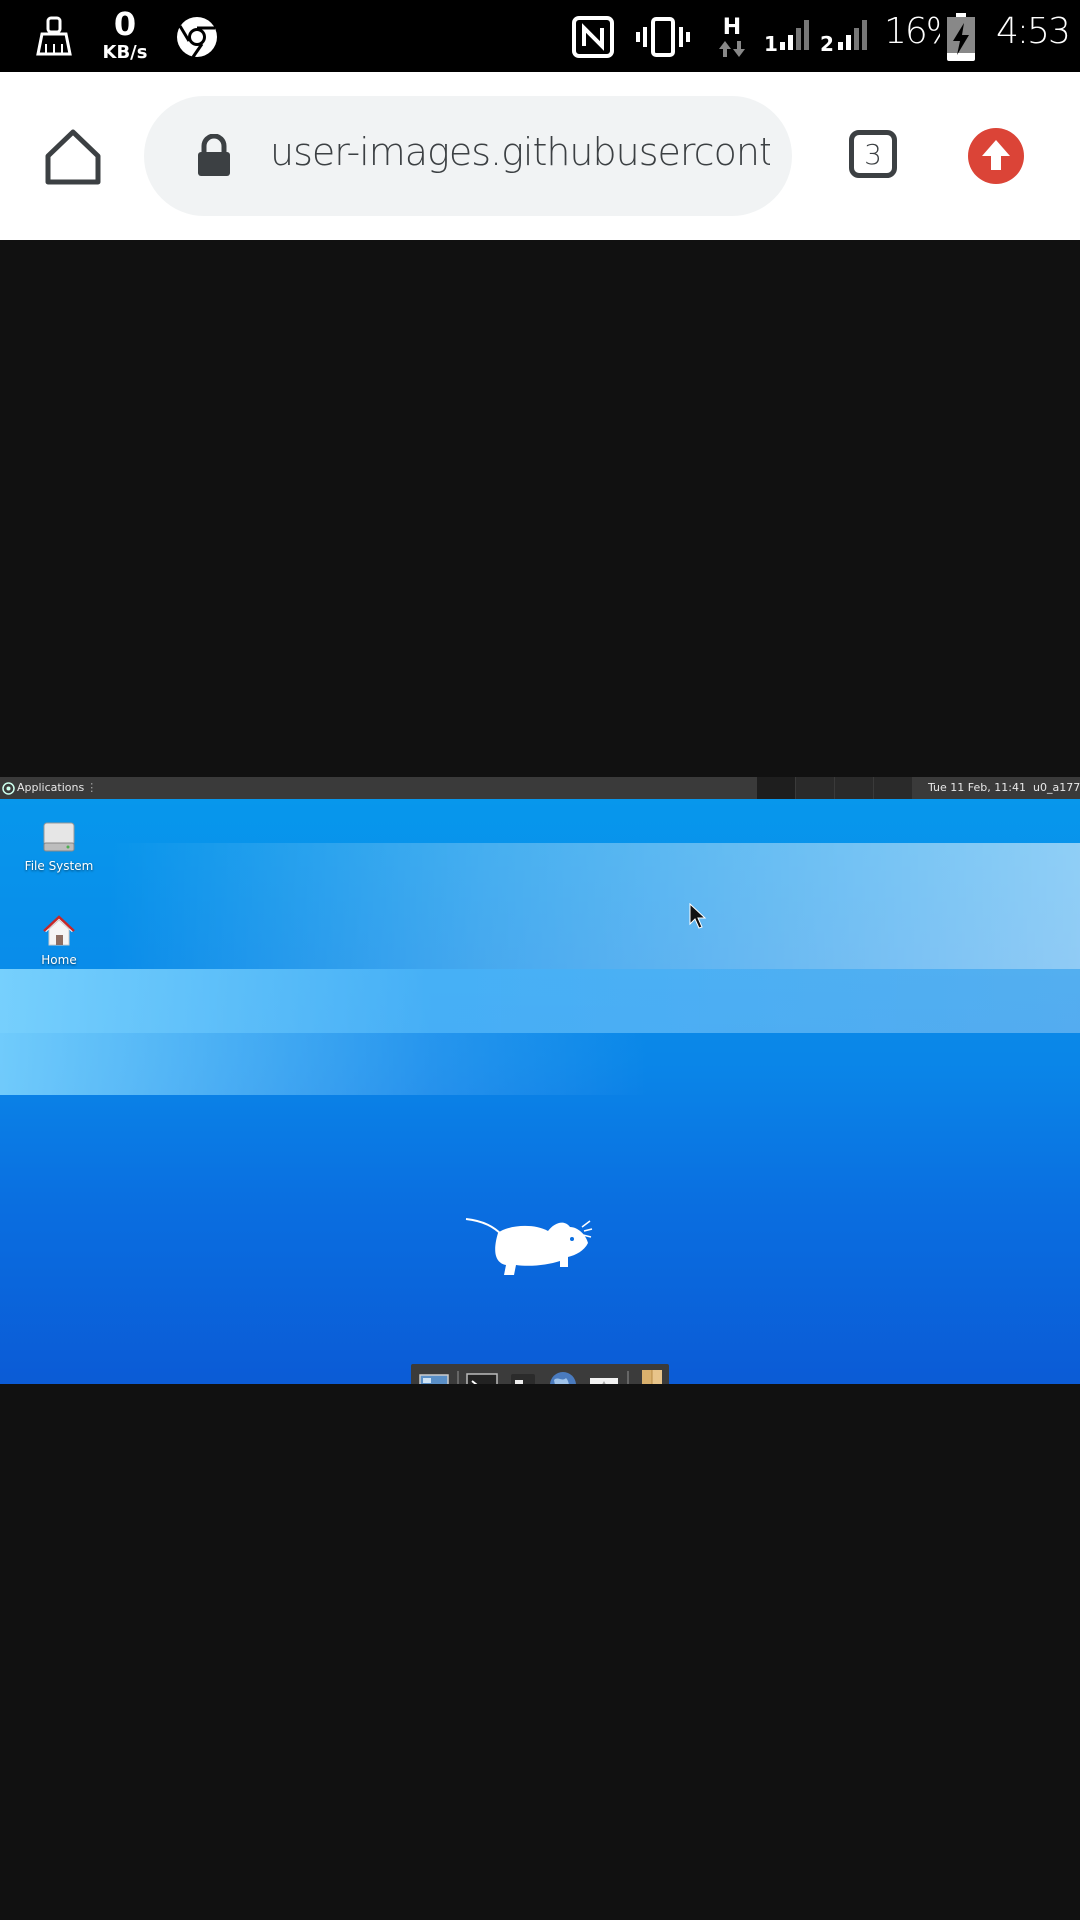  What do you see at coordinates (214, 155) in the screenshot?
I see `lock-icon` at bounding box center [214, 155].